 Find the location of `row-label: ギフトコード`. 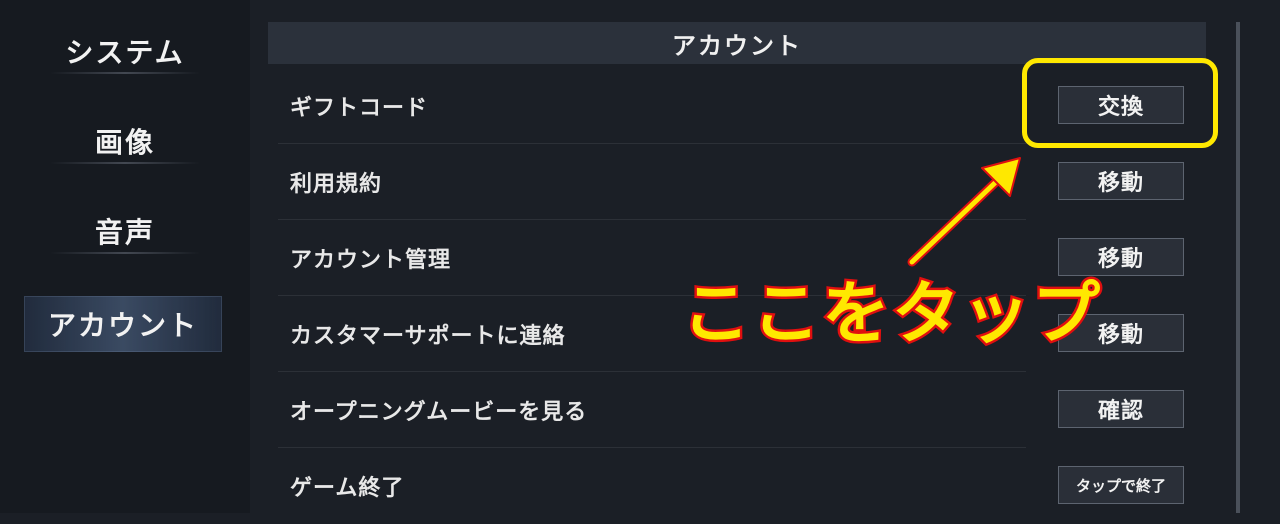

row-label: ギフトコード is located at coordinates (359, 108).